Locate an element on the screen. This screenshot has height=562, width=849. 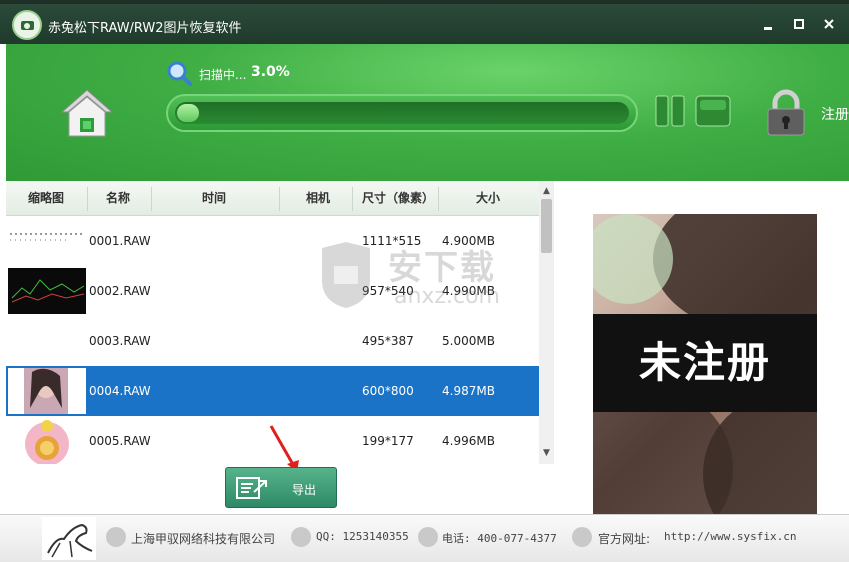
table-row-selected: 0004.RAW 600*800 4.987MB is located at coordinates (272, 391).